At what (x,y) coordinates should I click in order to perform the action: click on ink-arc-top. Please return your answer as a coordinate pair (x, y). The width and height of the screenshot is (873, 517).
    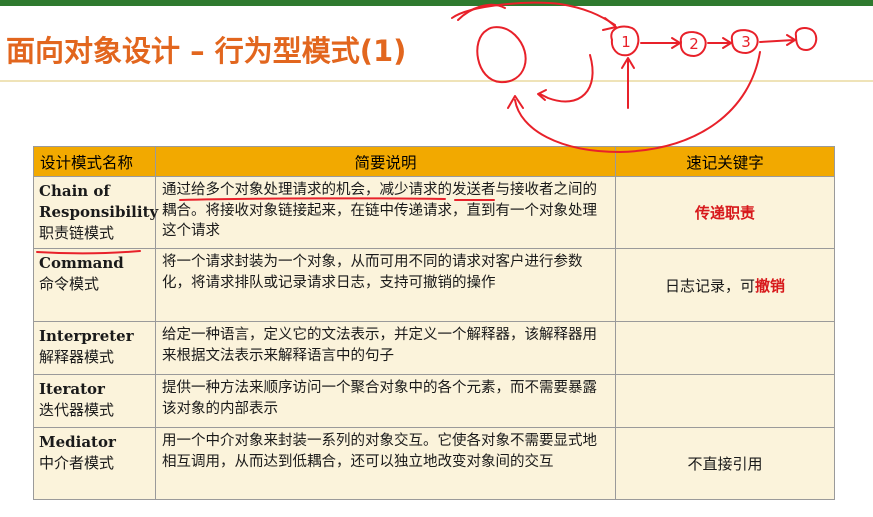
    Looking at the image, I should click on (533, 13).